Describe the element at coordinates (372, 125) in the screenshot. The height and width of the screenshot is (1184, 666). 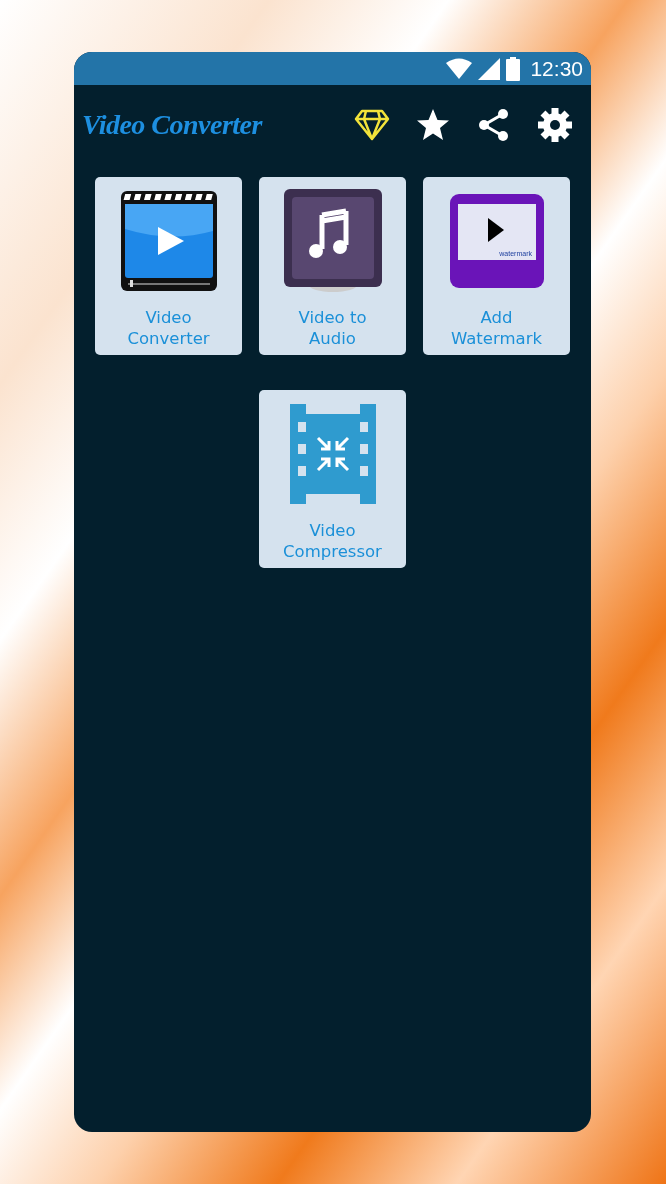
I see `diamond-icon` at that location.